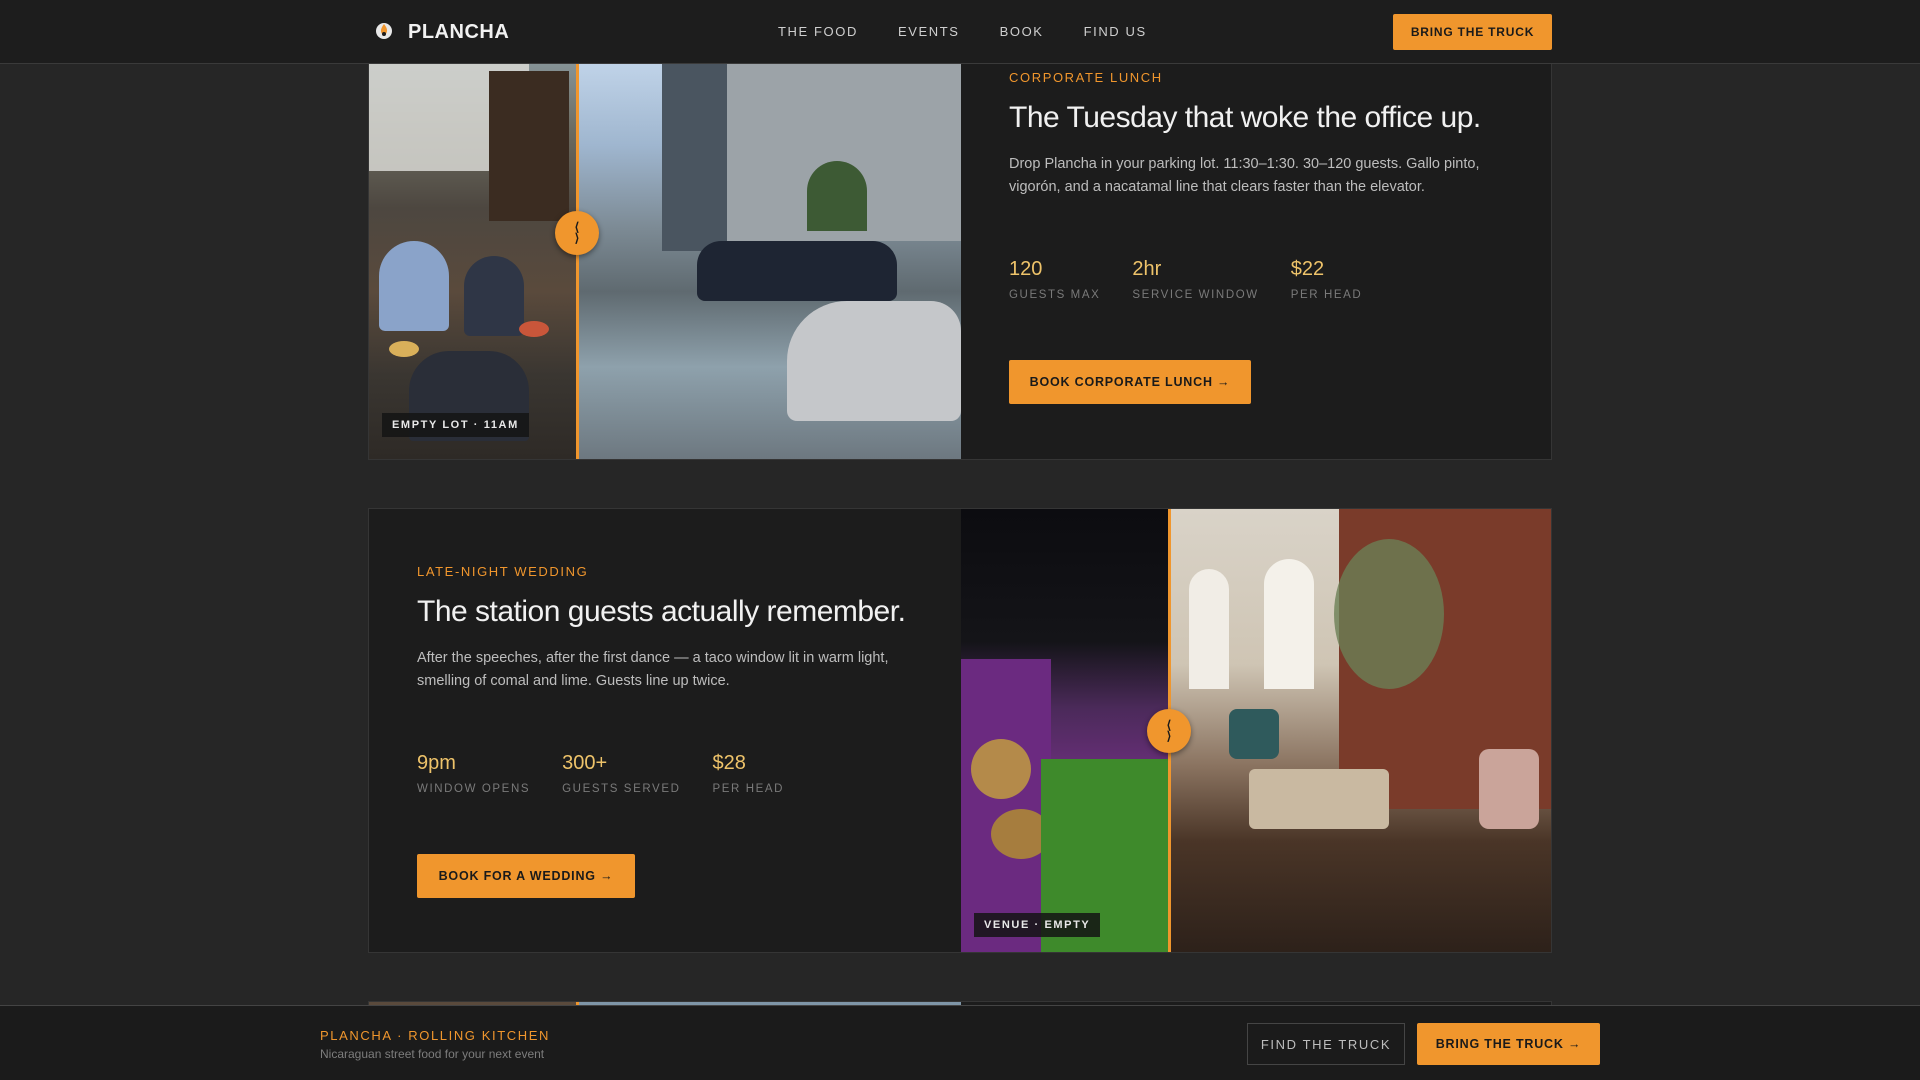  What do you see at coordinates (1055, 295) in the screenshot?
I see `stat-label: GUESTS MAX` at bounding box center [1055, 295].